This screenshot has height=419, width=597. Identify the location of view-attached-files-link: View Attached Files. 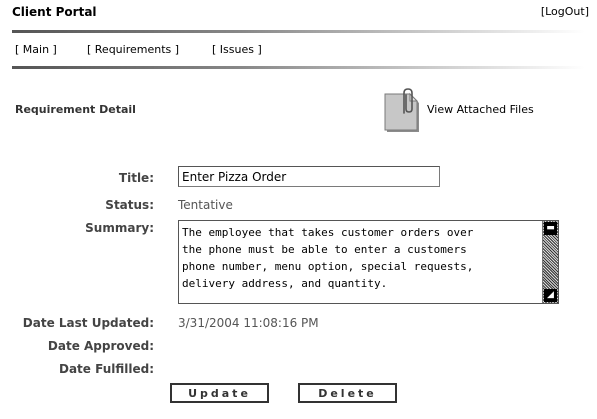
(480, 109).